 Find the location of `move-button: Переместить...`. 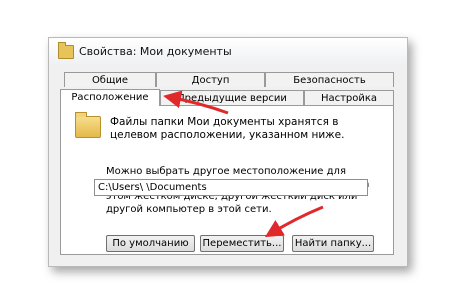

move-button: Переместить... is located at coordinates (242, 243).